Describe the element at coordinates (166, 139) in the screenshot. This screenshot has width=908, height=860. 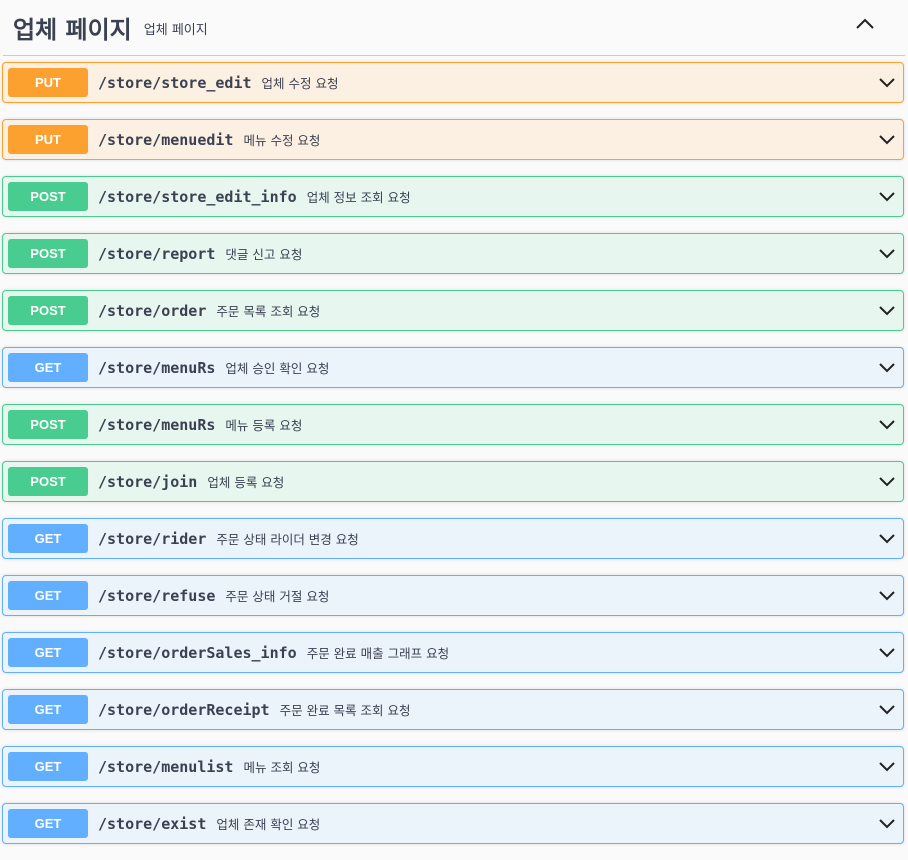
I see `operation-path: /store/menuedit` at that location.